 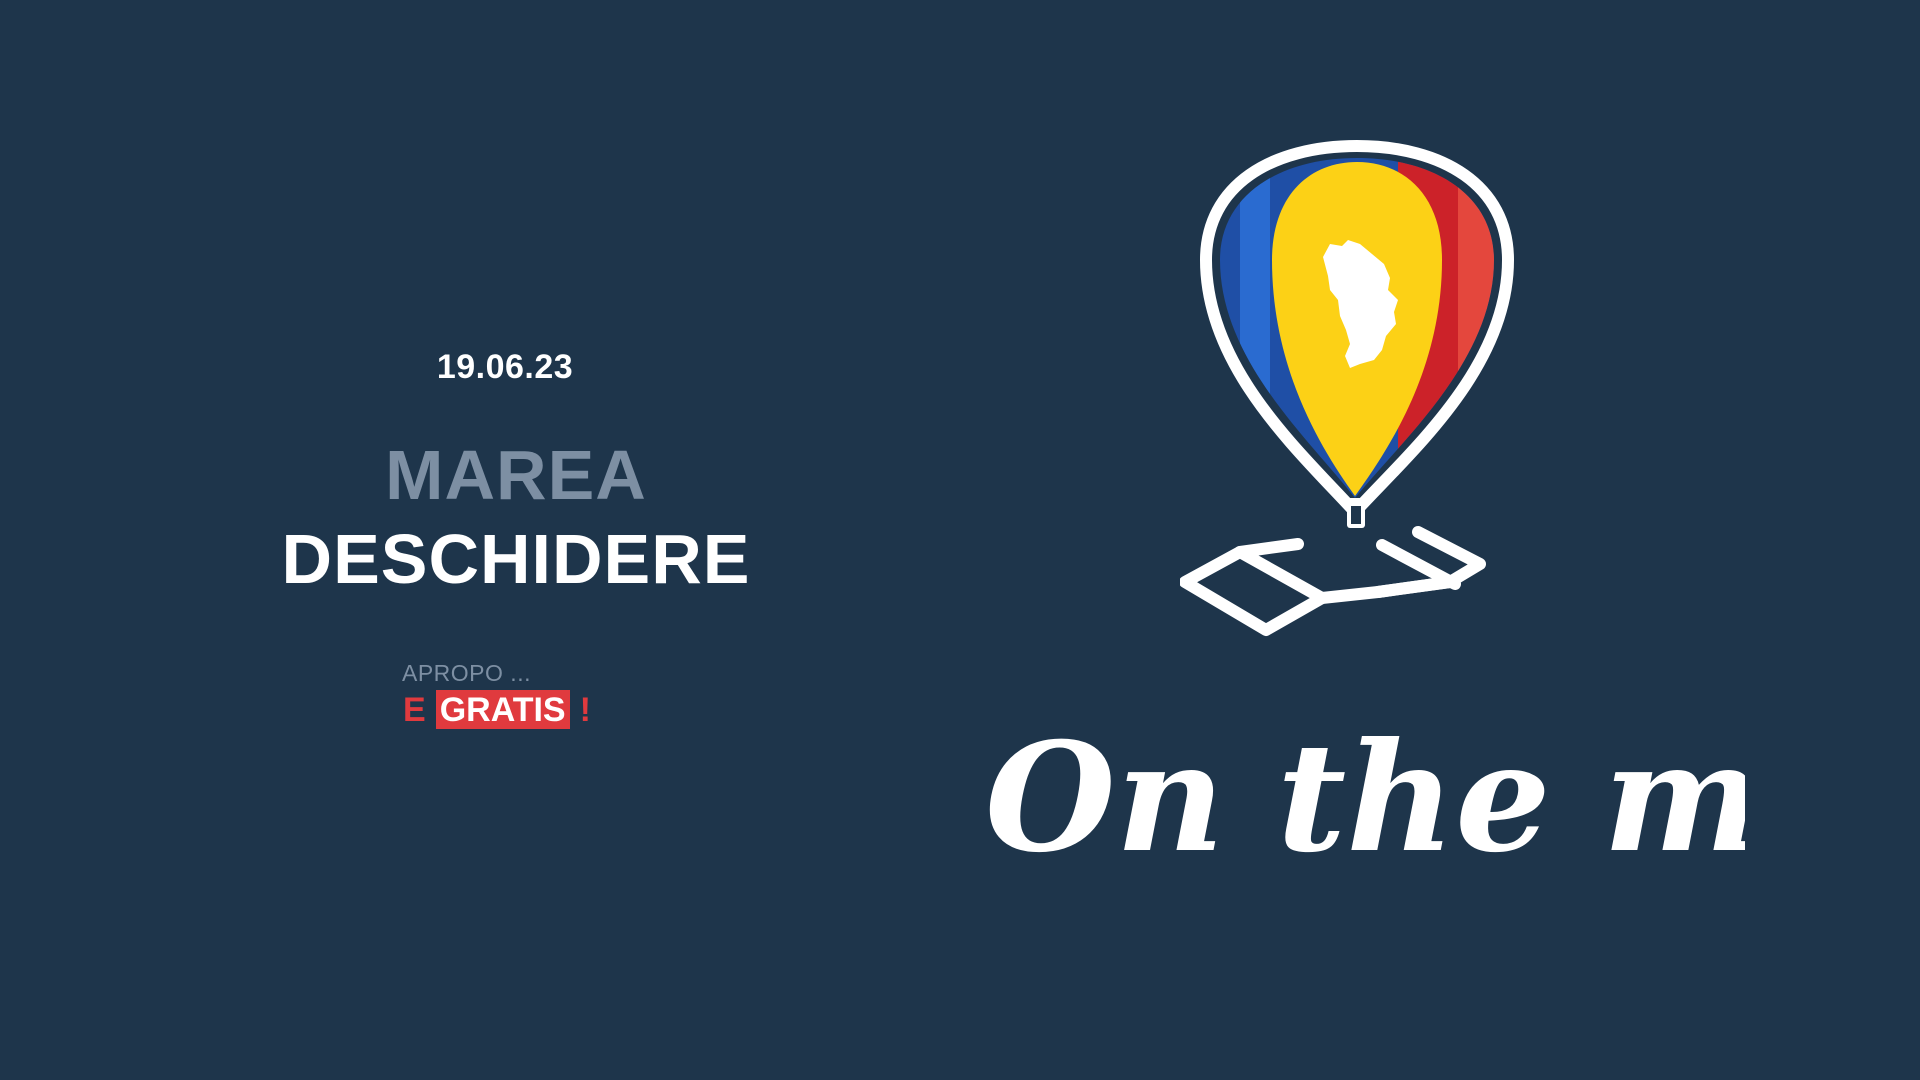 What do you see at coordinates (505, 367) in the screenshot?
I see `event-date: 19.06.23` at bounding box center [505, 367].